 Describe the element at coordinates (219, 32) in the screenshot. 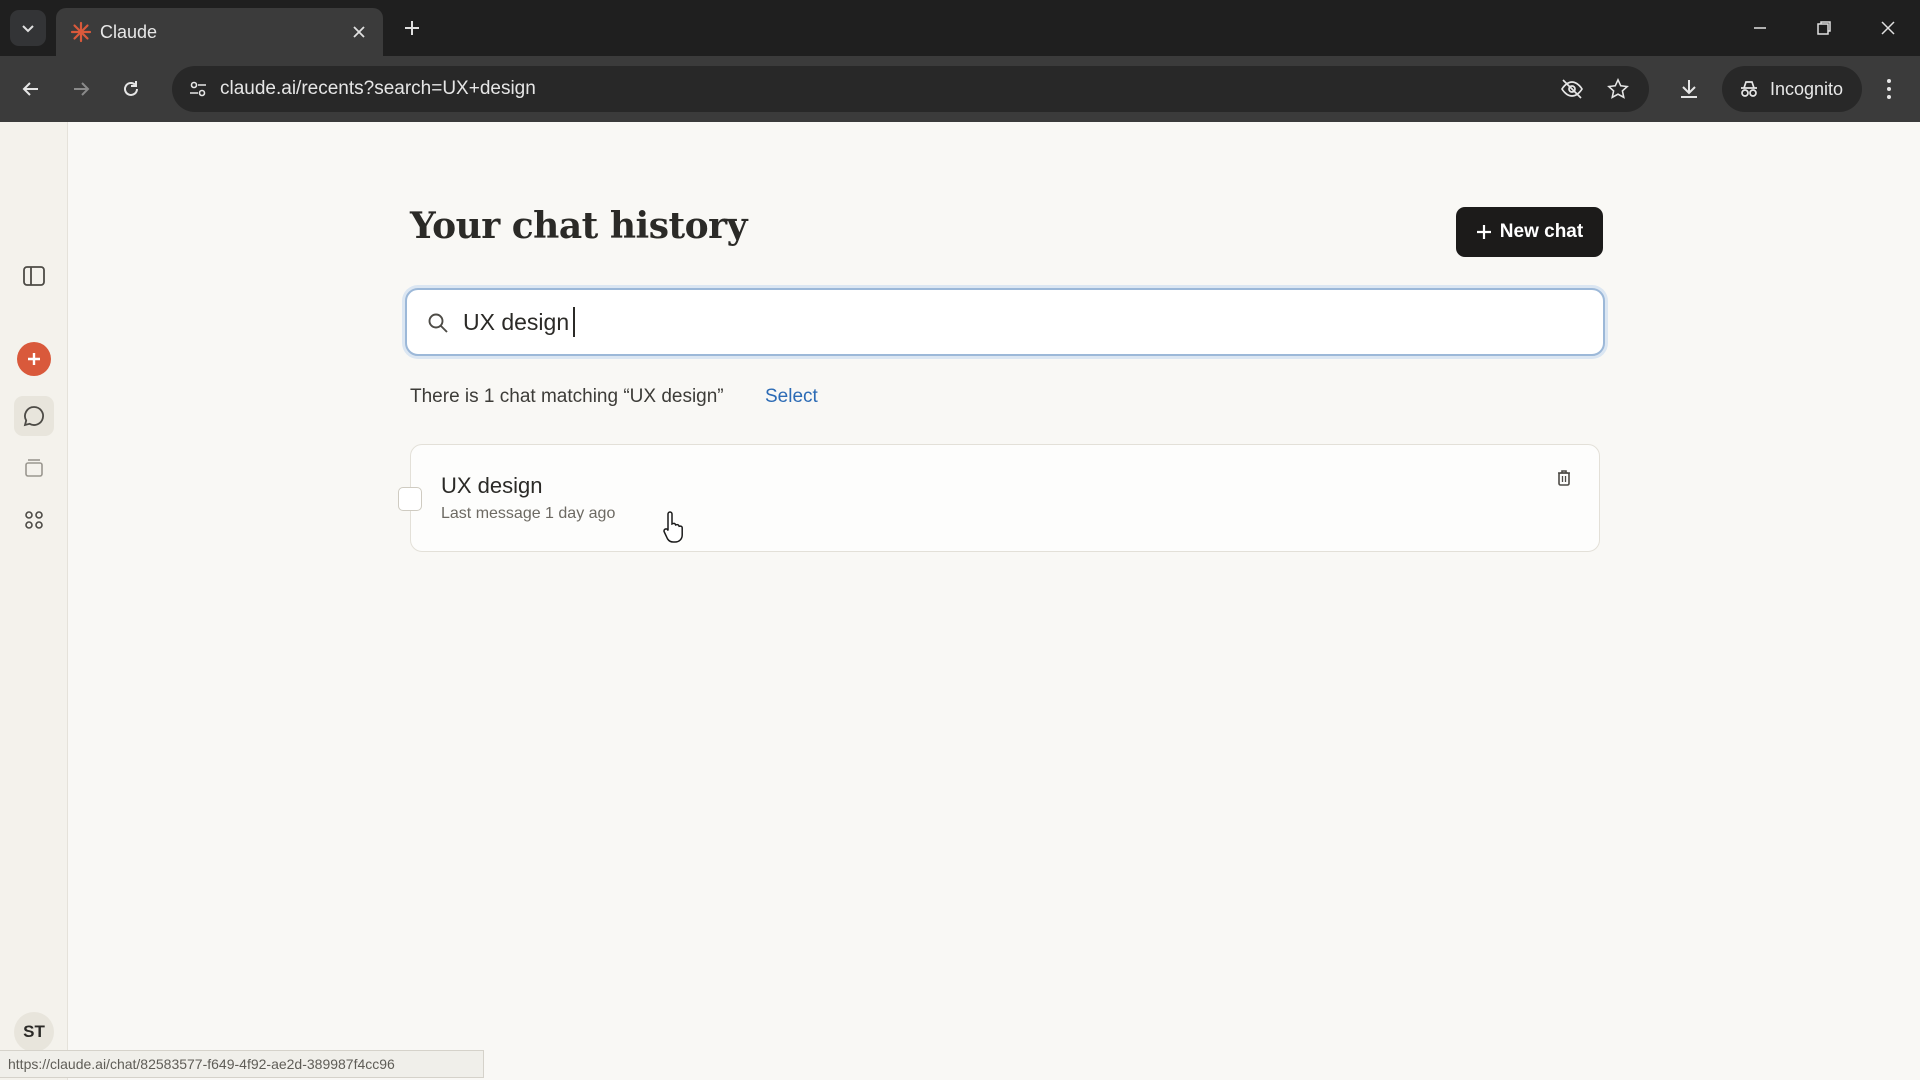

I see `browser-tab: Claude` at that location.